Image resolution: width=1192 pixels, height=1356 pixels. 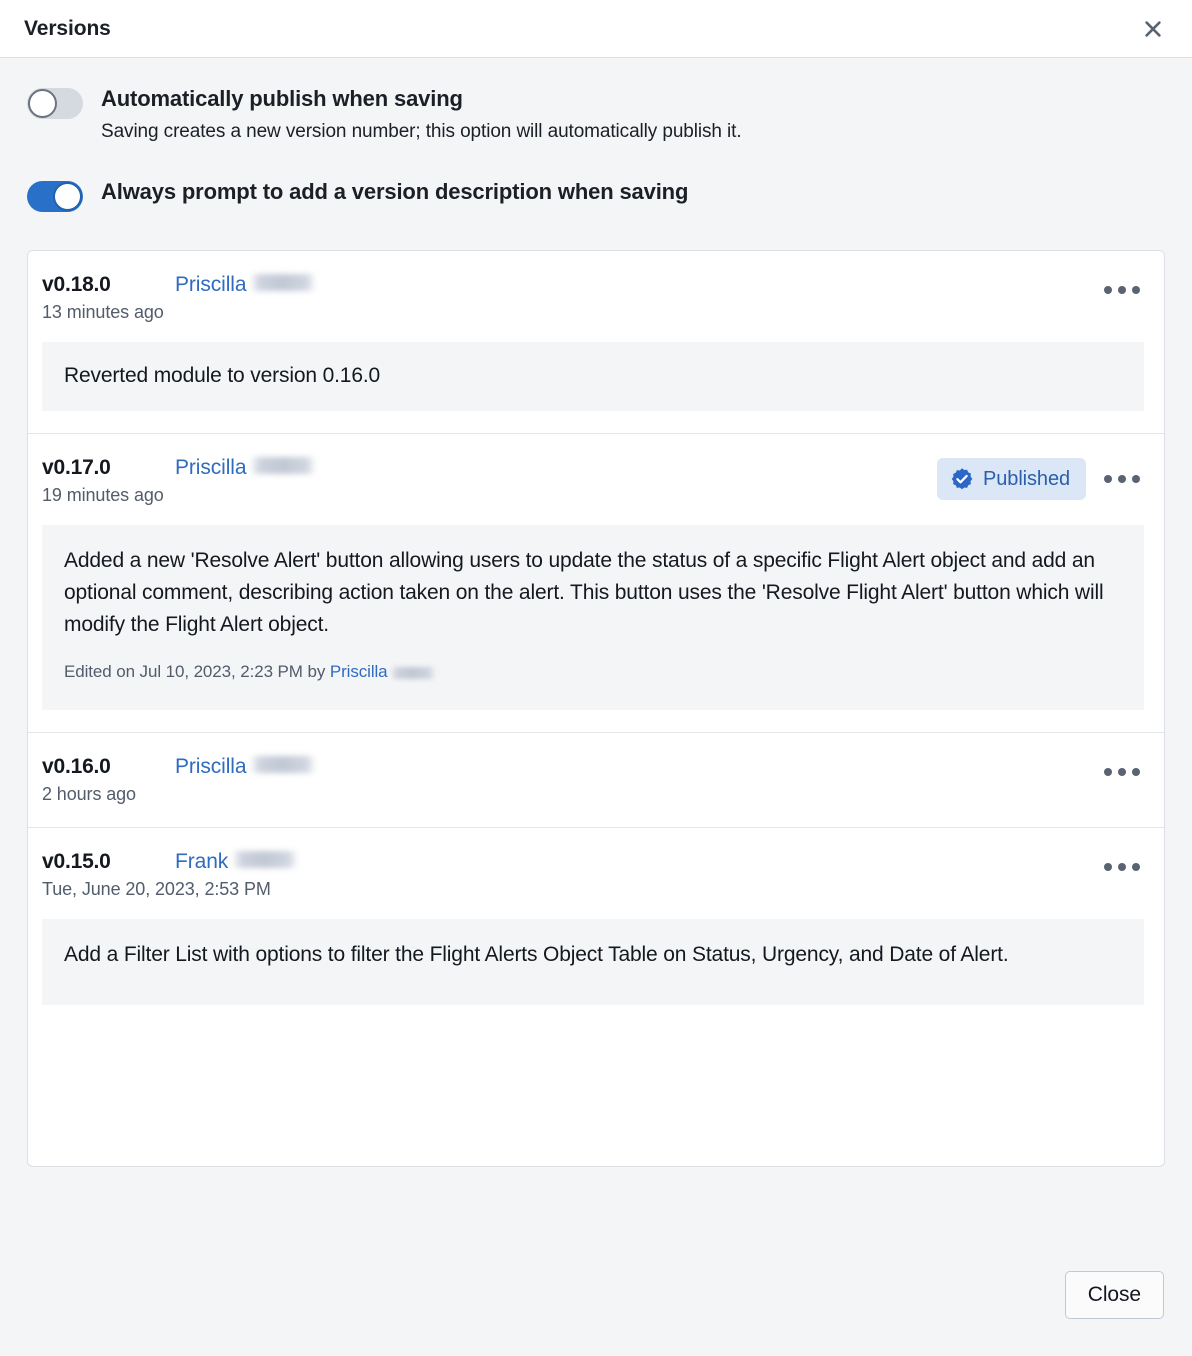 I want to click on toggle-prompt-description, so click(x=55, y=196).